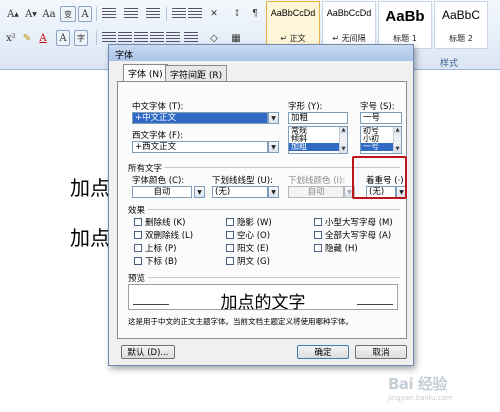 The width and height of the screenshot is (500, 412). I want to click on font-size-field: 一号, so click(381, 118).